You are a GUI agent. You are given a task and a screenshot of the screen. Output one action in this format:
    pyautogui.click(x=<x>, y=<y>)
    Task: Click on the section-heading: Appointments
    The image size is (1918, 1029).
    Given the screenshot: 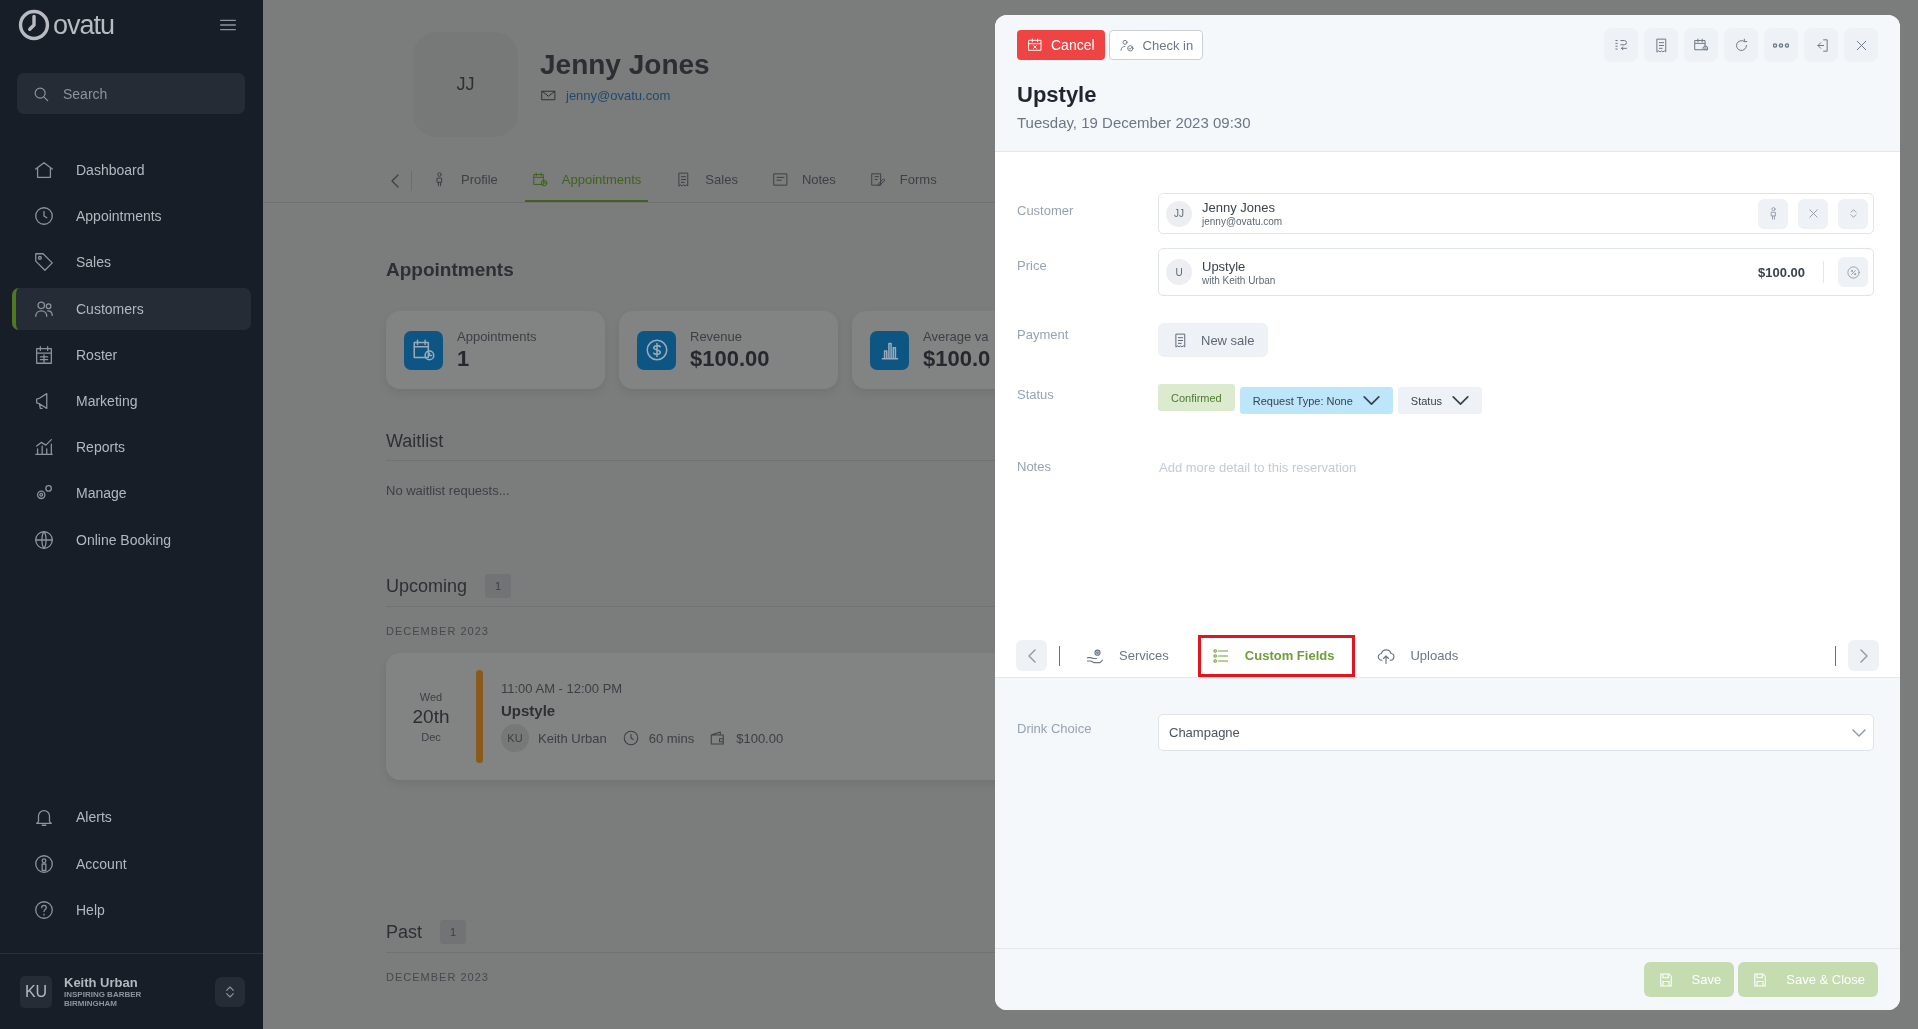 What is the action you would take?
    pyautogui.click(x=450, y=270)
    